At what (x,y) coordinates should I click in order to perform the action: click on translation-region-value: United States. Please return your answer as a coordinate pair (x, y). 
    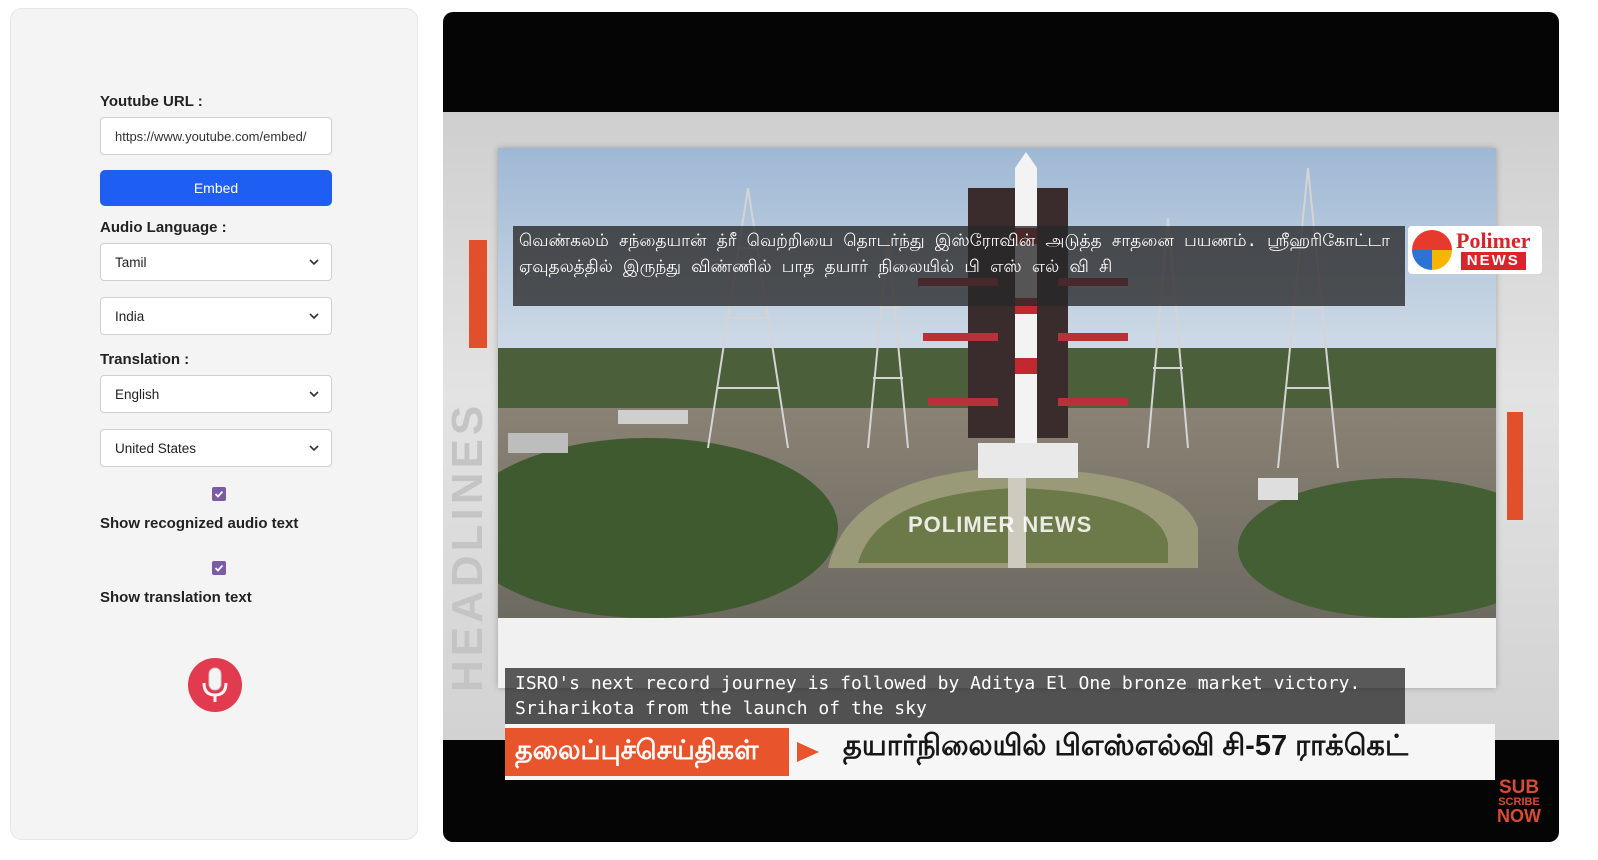
    Looking at the image, I should click on (156, 448).